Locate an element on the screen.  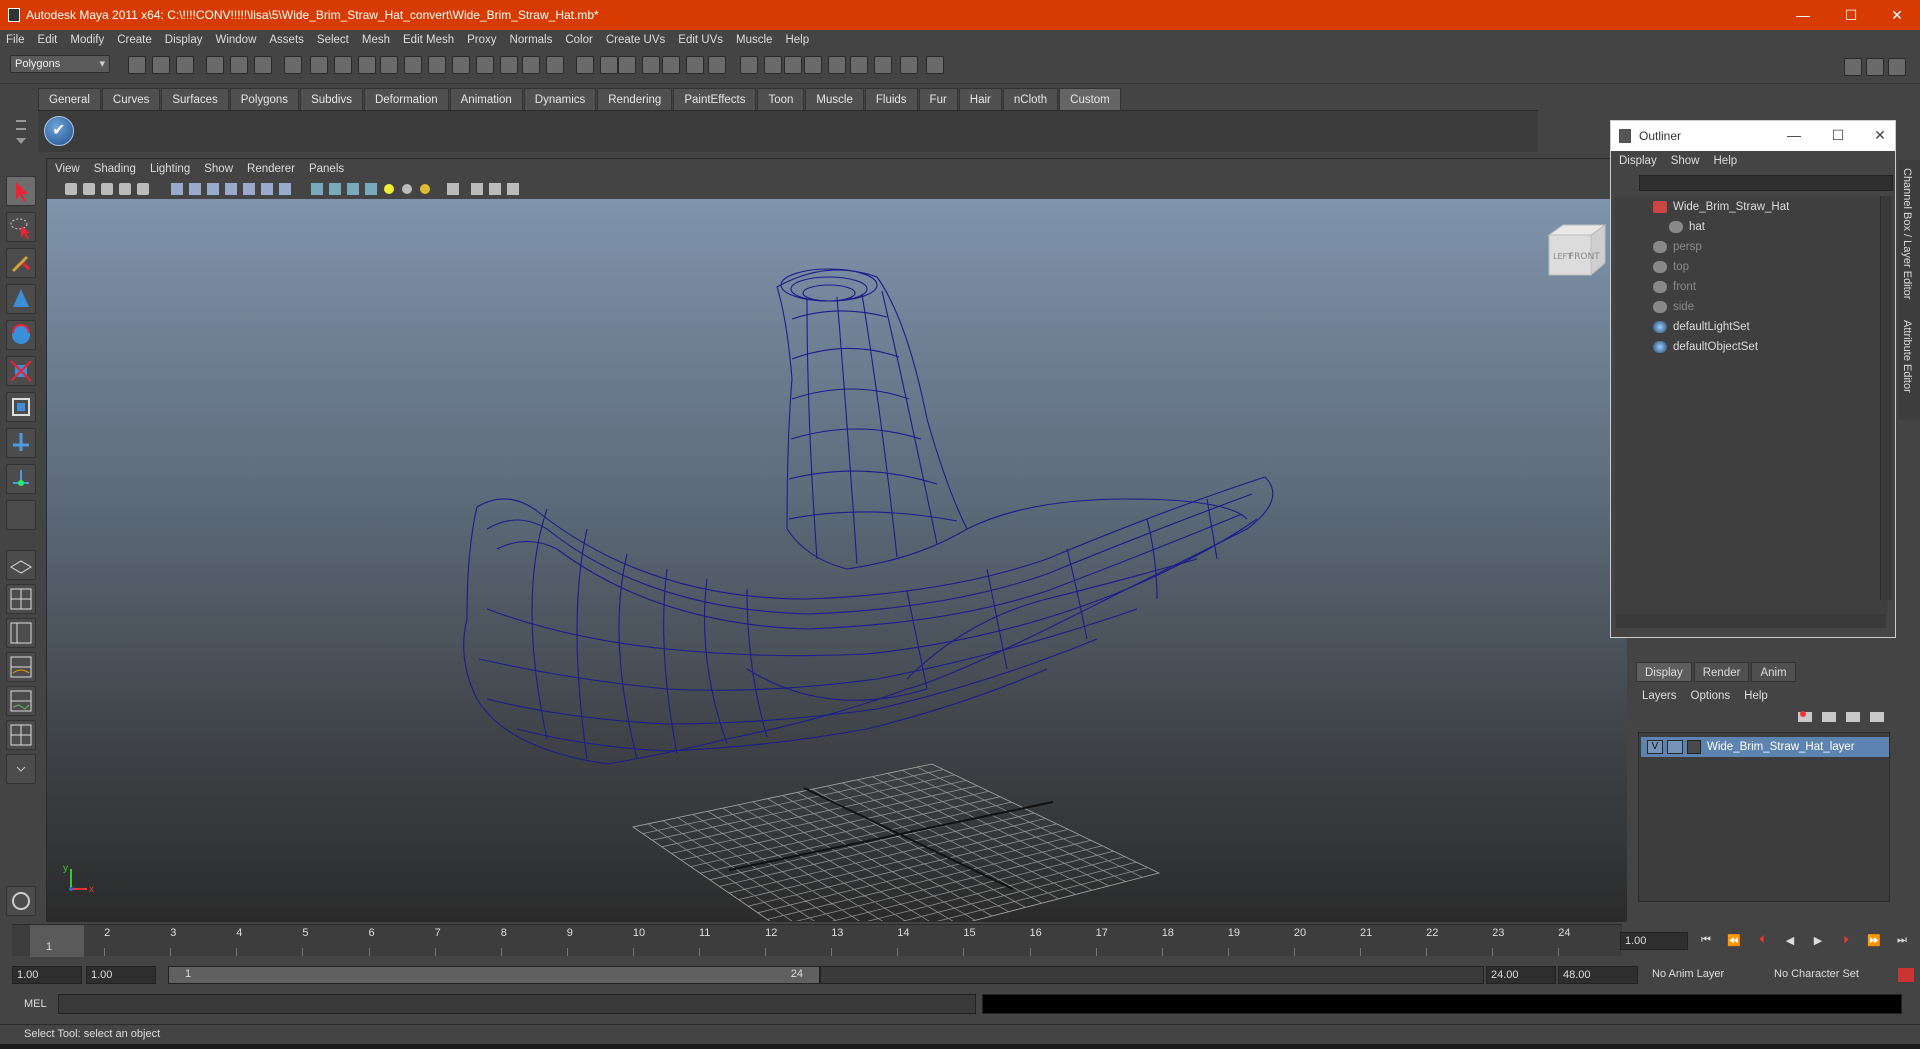
menu-edit-uvs: Edit UVs is located at coordinates (700, 40).